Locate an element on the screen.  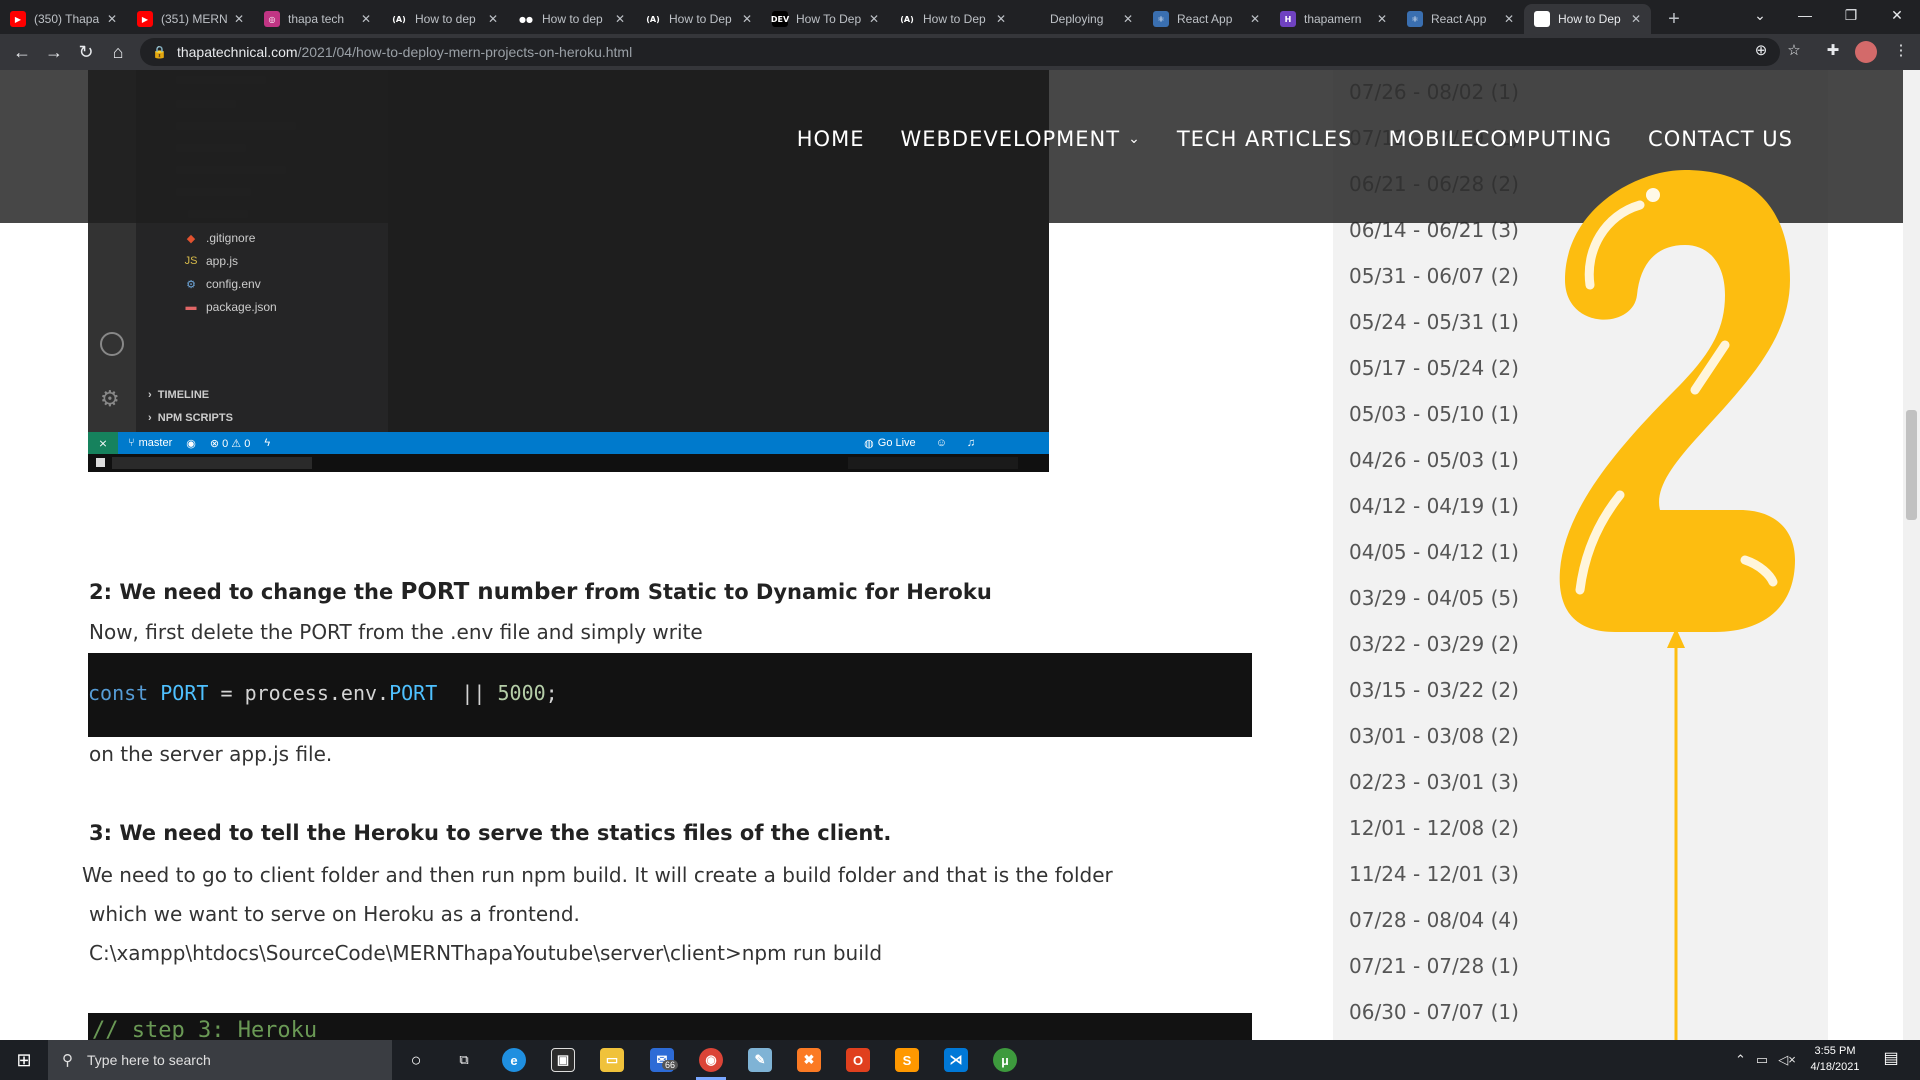
nav-home: HOME is located at coordinates (831, 139).